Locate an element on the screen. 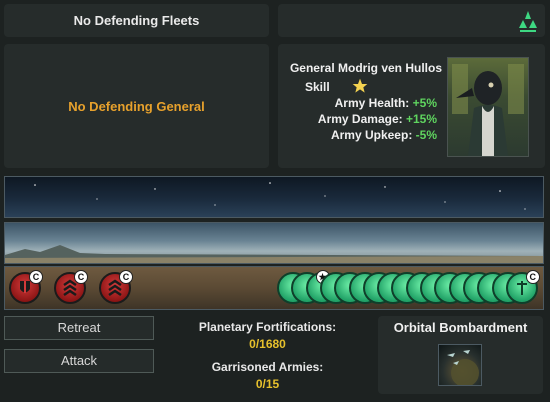 This screenshot has width=550, height=402. army-upkeep-label: Army Upkeep: is located at coordinates (371, 135).